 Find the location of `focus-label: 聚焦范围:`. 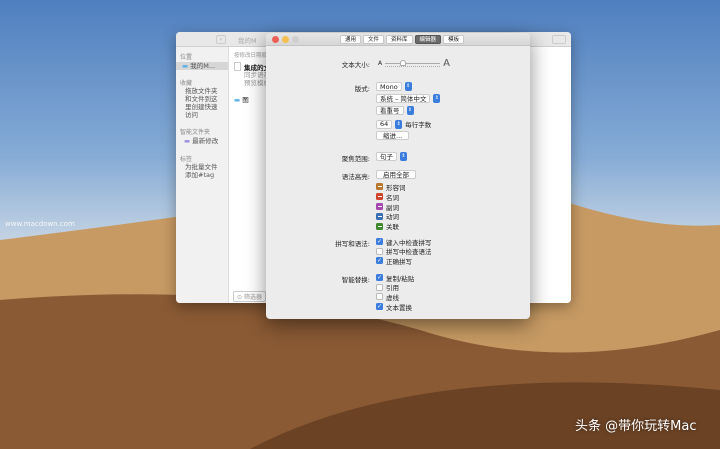

focus-label: 聚焦范围: is located at coordinates (355, 159).